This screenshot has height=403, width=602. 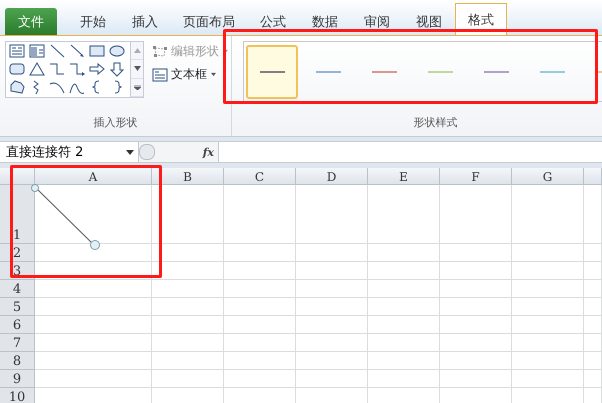 I want to click on text-box-button: 文本框, so click(x=190, y=74).